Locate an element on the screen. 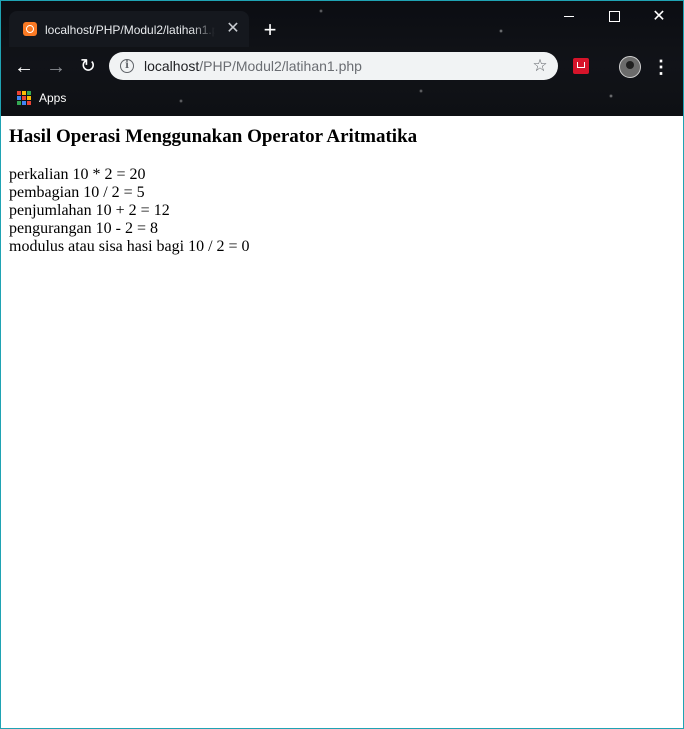  result-addition: penjumlahan 10 + 2 = 12 is located at coordinates (89, 210).